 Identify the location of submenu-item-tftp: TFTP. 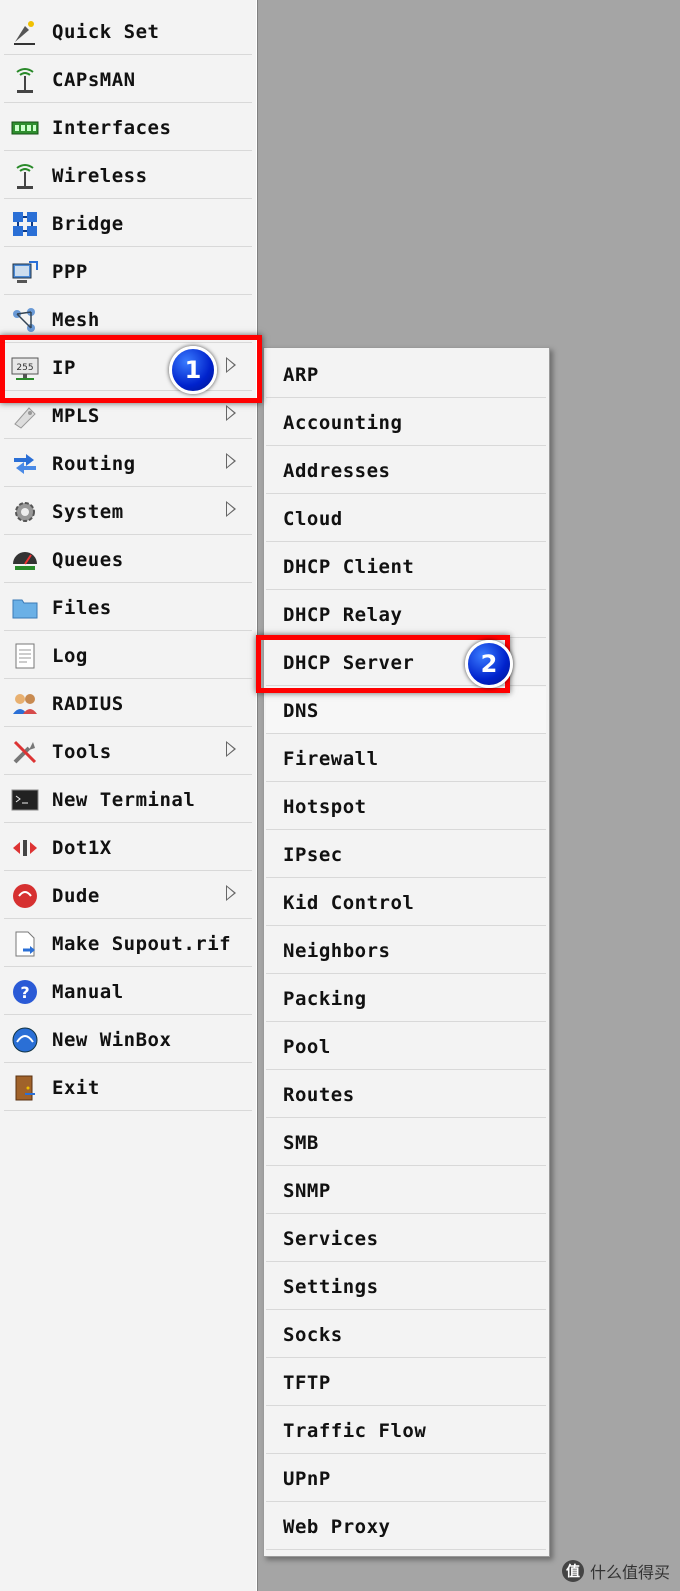
(406, 1382).